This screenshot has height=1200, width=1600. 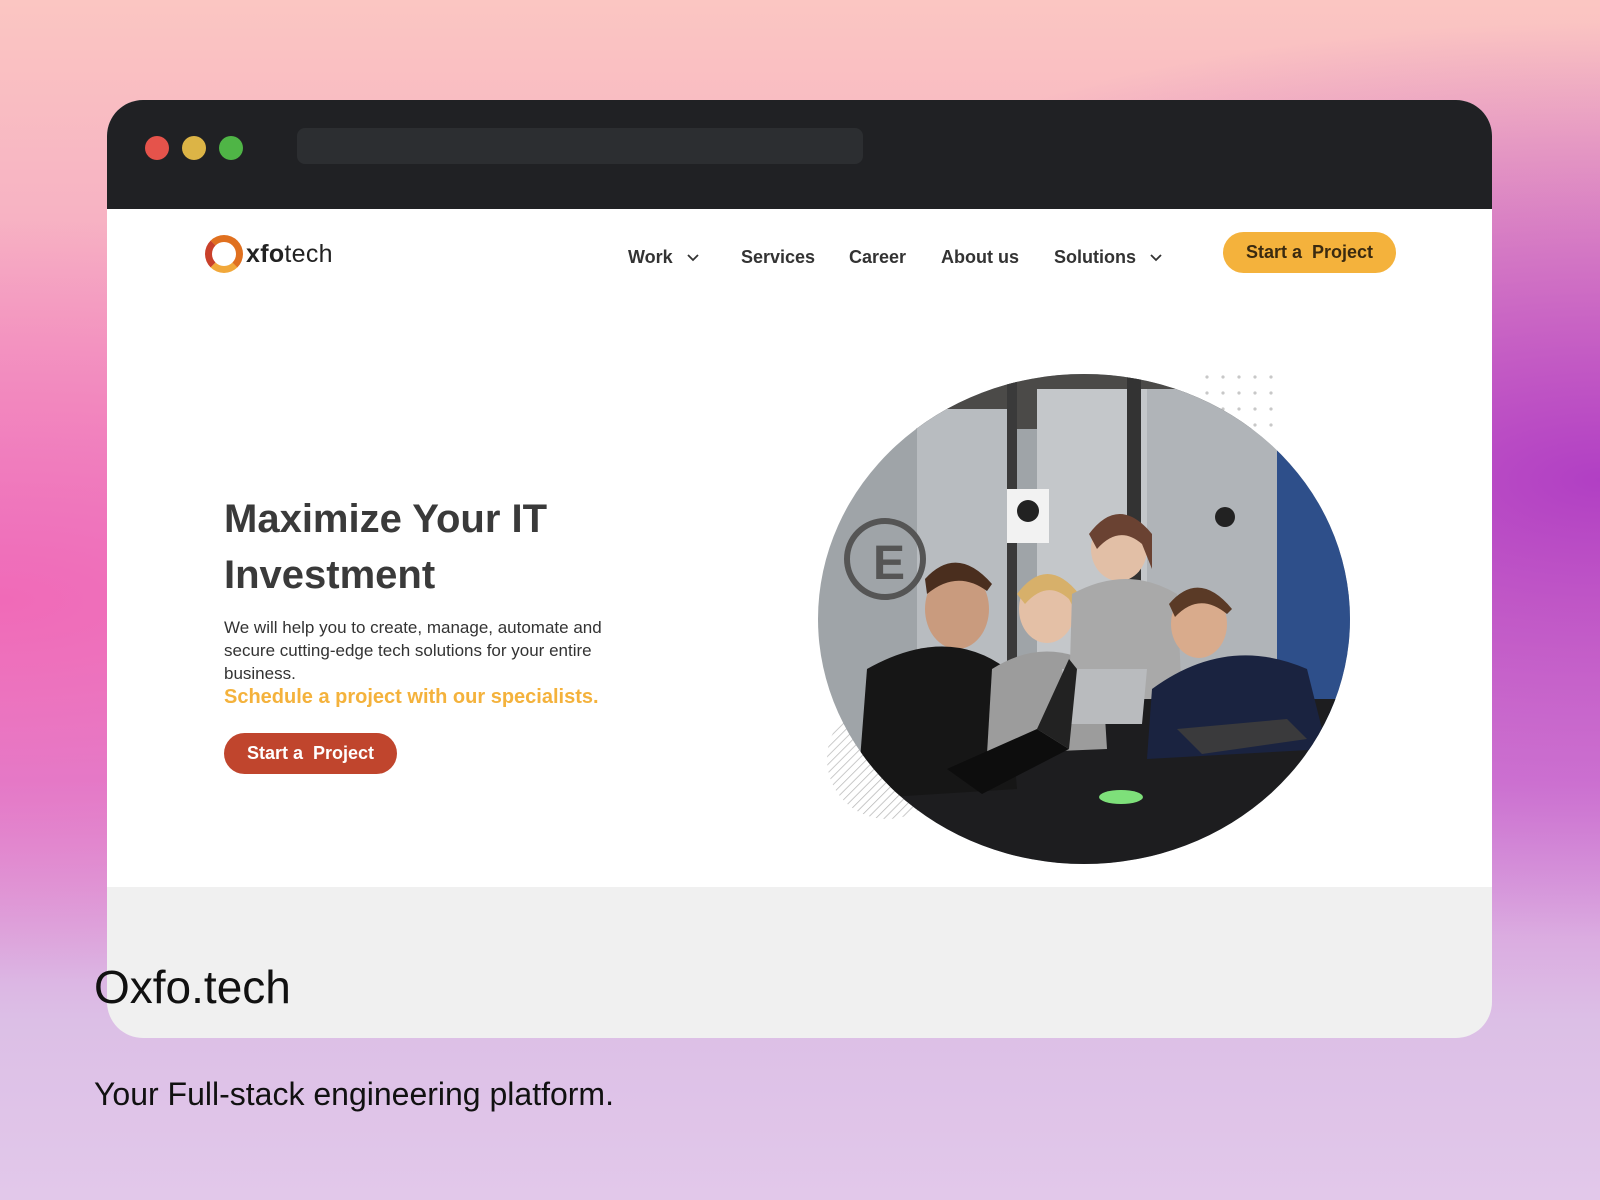 I want to click on svg-text: E, so click(x=889, y=563).